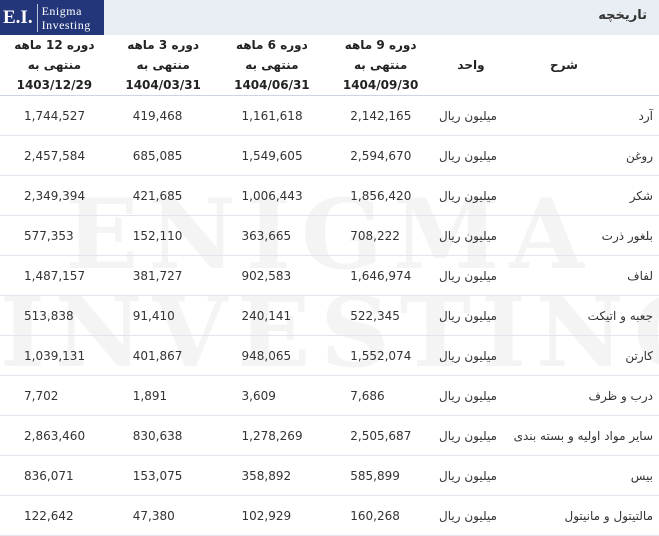 The height and width of the screenshot is (536, 659). Describe the element at coordinates (61, 10) in the screenshot. I see `logo-line-1: Enigma` at that location.